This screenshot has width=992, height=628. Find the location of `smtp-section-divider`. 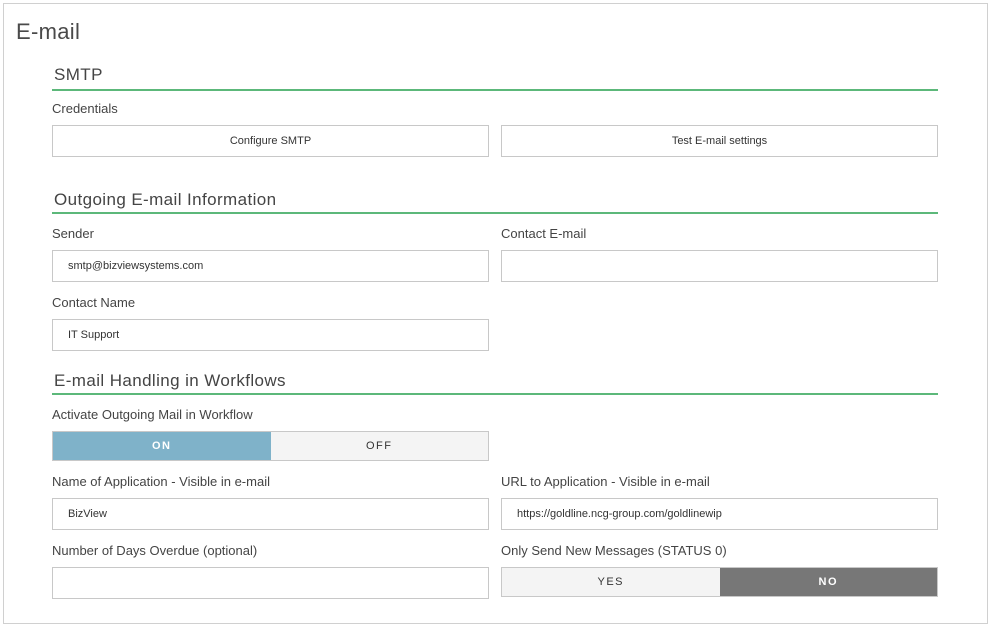

smtp-section-divider is located at coordinates (495, 90).